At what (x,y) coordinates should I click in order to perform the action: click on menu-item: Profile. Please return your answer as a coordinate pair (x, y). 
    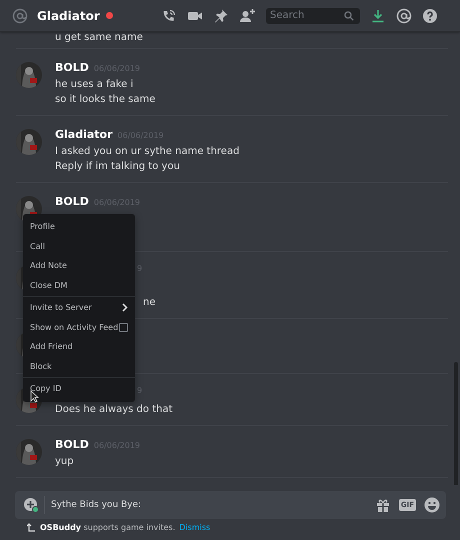
    Looking at the image, I should click on (79, 226).